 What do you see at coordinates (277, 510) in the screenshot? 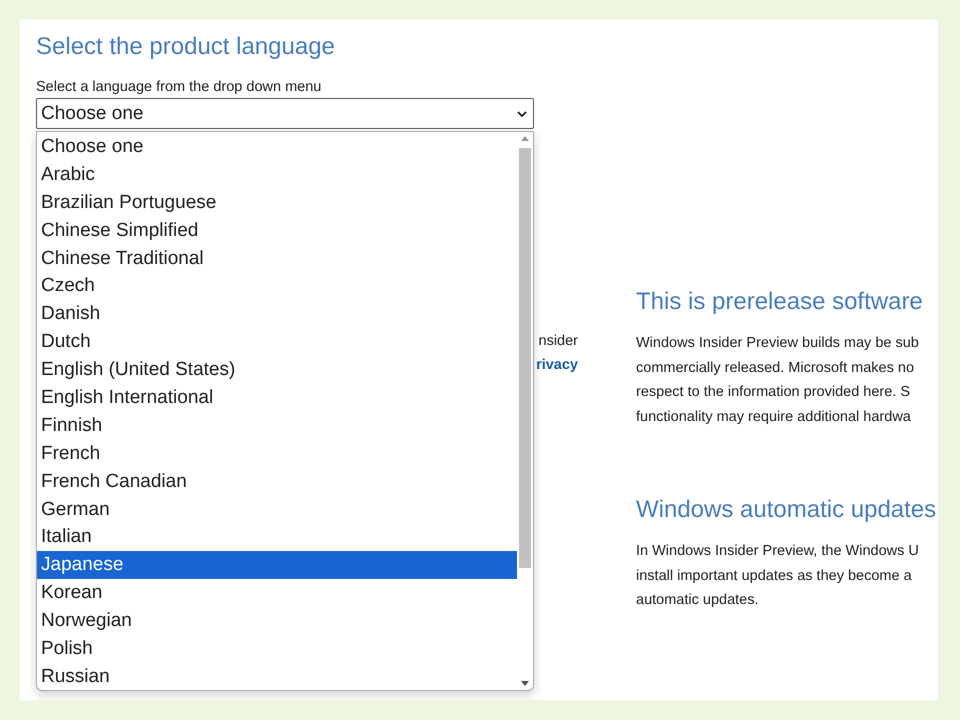
I see `dropdown-option: German` at bounding box center [277, 510].